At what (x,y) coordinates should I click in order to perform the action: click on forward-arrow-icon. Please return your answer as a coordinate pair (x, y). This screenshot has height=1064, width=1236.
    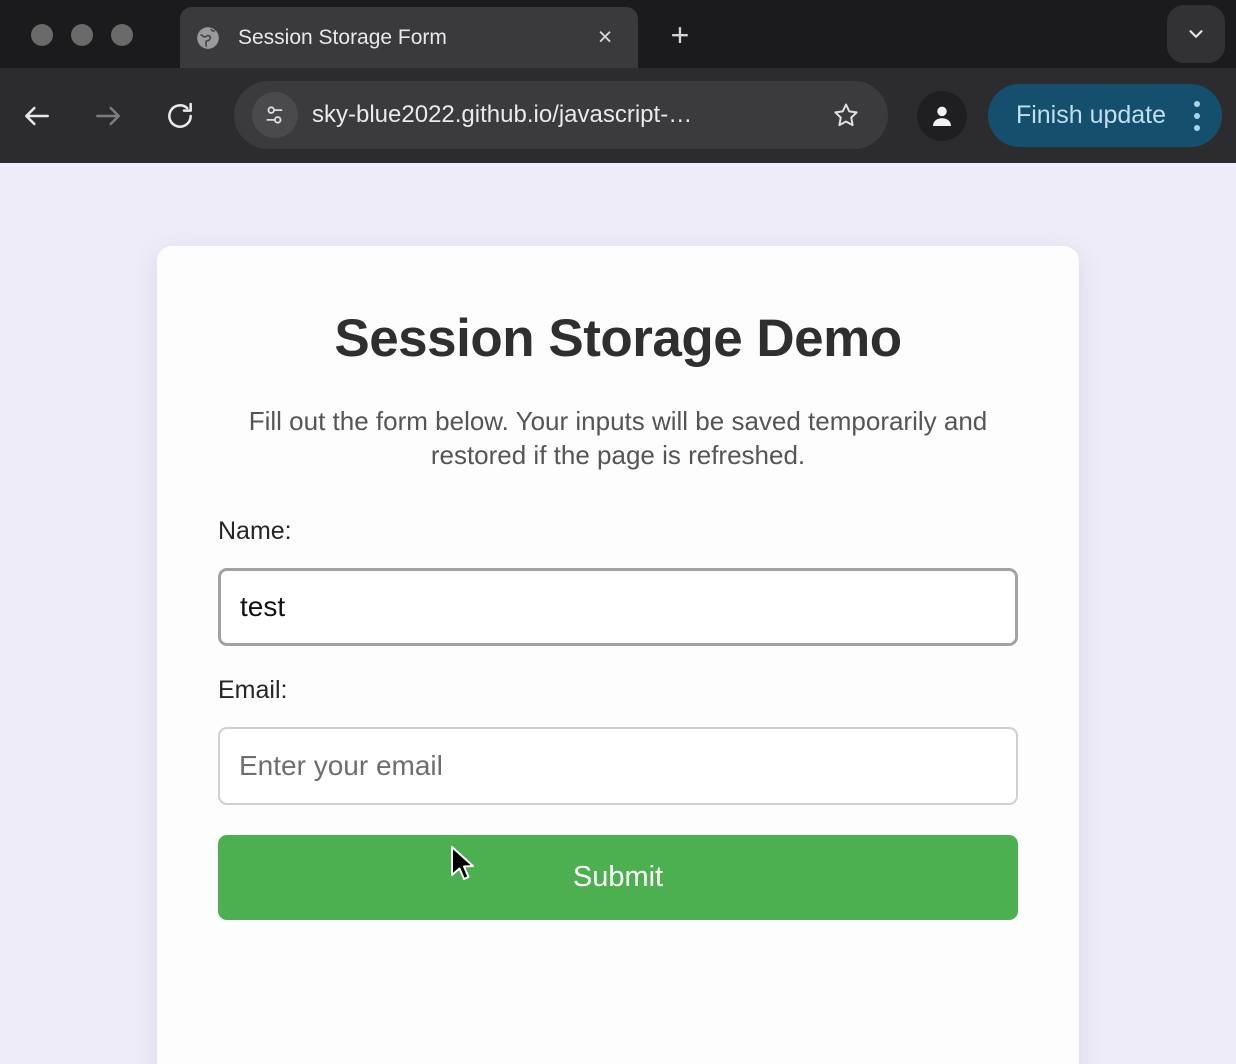
    Looking at the image, I should click on (108, 116).